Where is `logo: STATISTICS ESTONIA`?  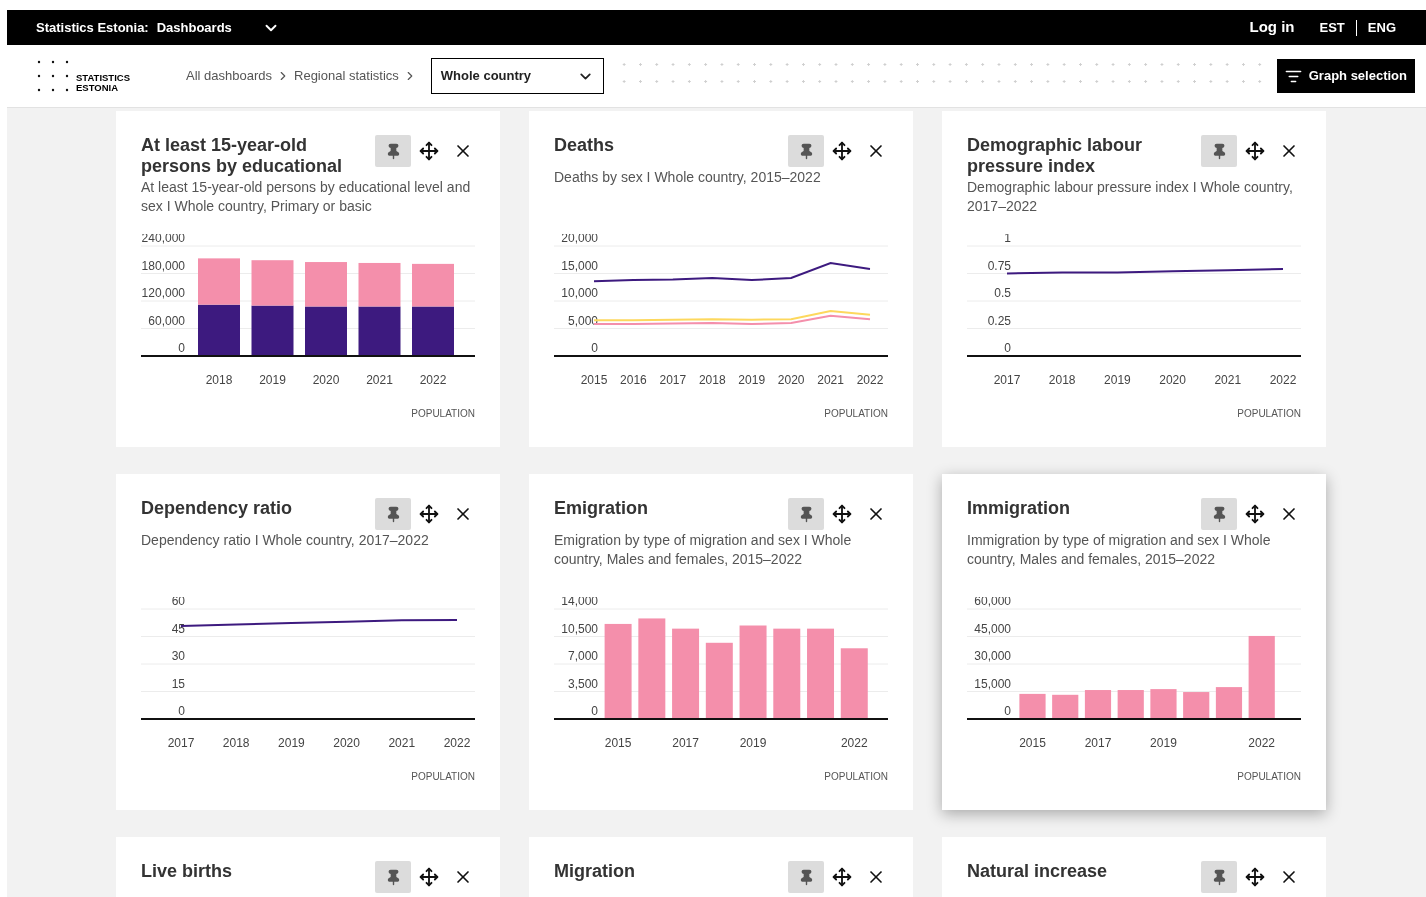
logo: STATISTICS ESTONIA is located at coordinates (83, 76).